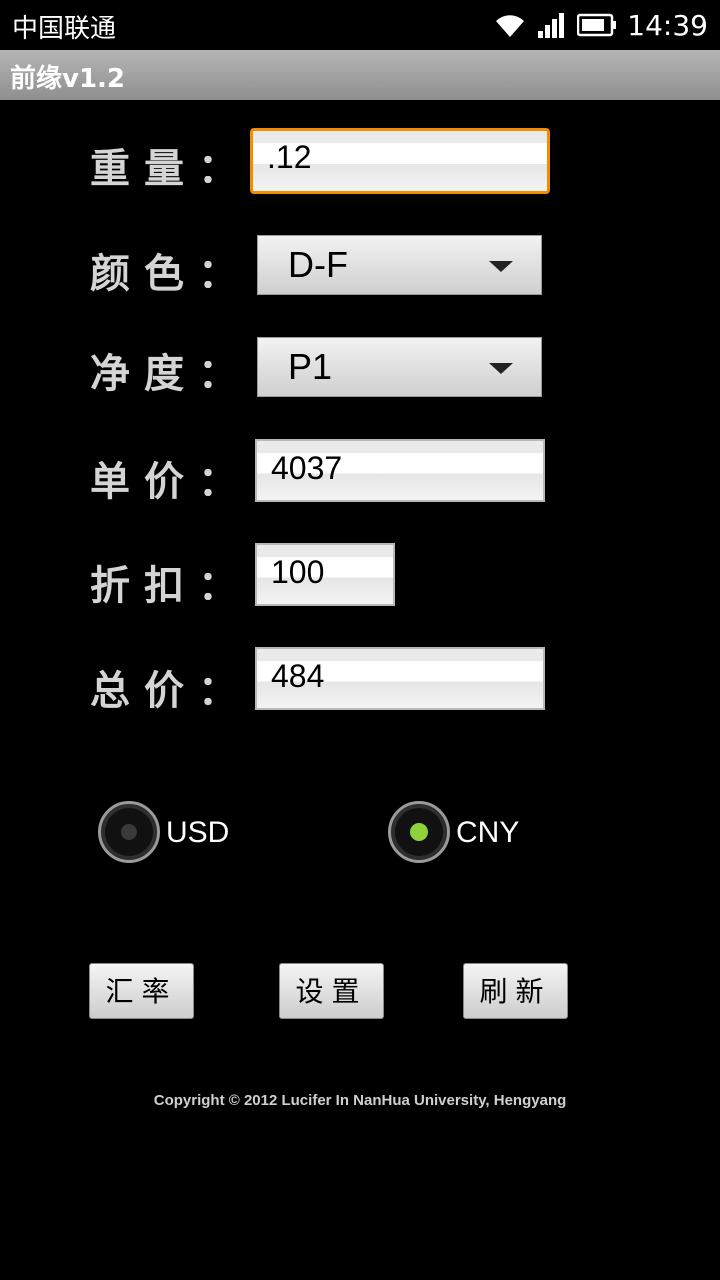 Image resolution: width=720 pixels, height=1280 pixels. What do you see at coordinates (360, 25) in the screenshot?
I see `status-bar: 中国联通 14:39` at bounding box center [360, 25].